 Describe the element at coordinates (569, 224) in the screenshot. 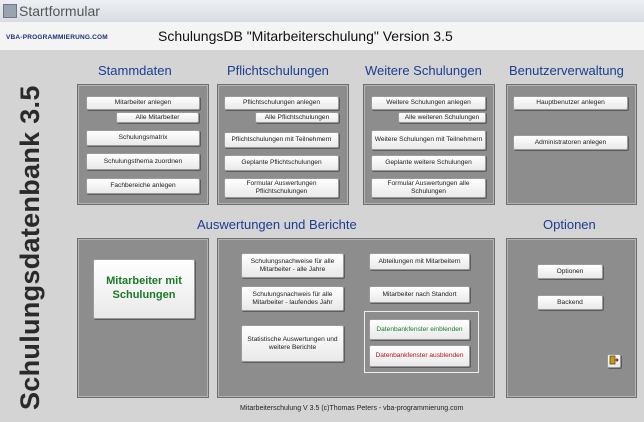

I see `heading-optionen: Optionen` at that location.